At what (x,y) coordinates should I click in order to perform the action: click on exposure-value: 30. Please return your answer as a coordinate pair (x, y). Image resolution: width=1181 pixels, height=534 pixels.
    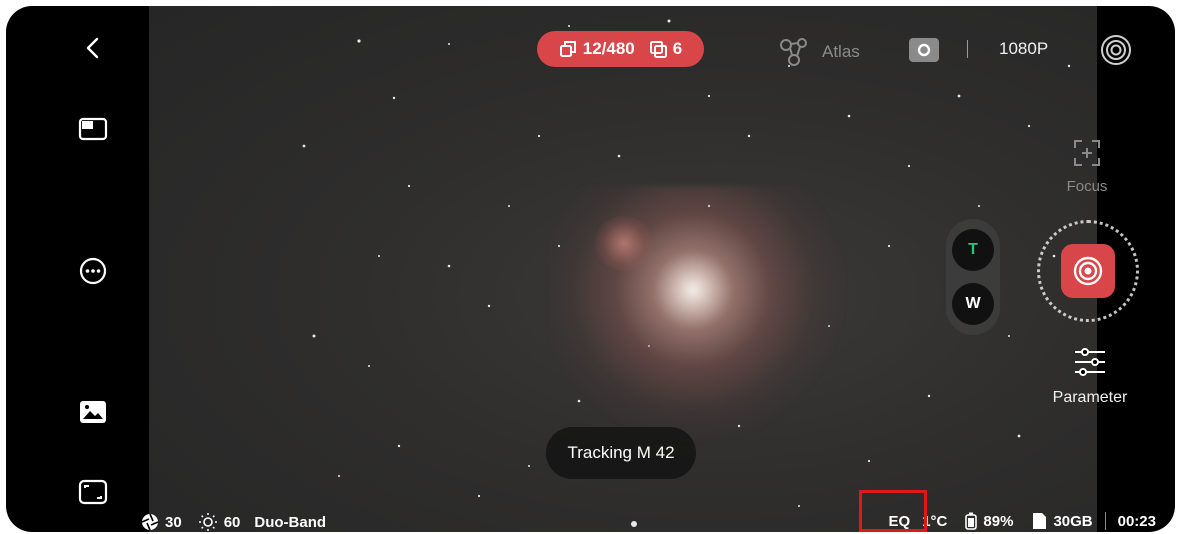
    Looking at the image, I should click on (173, 522).